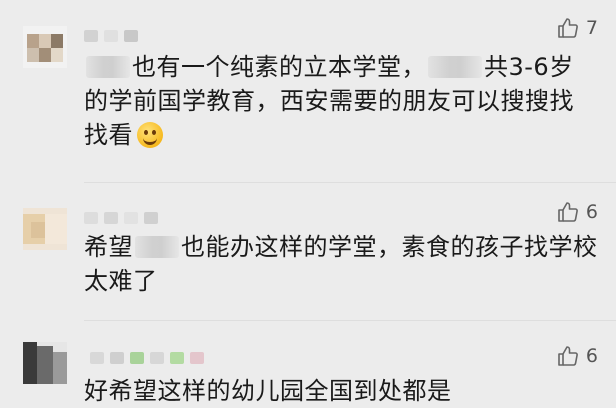 This screenshot has width=616, height=408. What do you see at coordinates (150, 135) in the screenshot?
I see `smiley-emoji-icon` at bounding box center [150, 135].